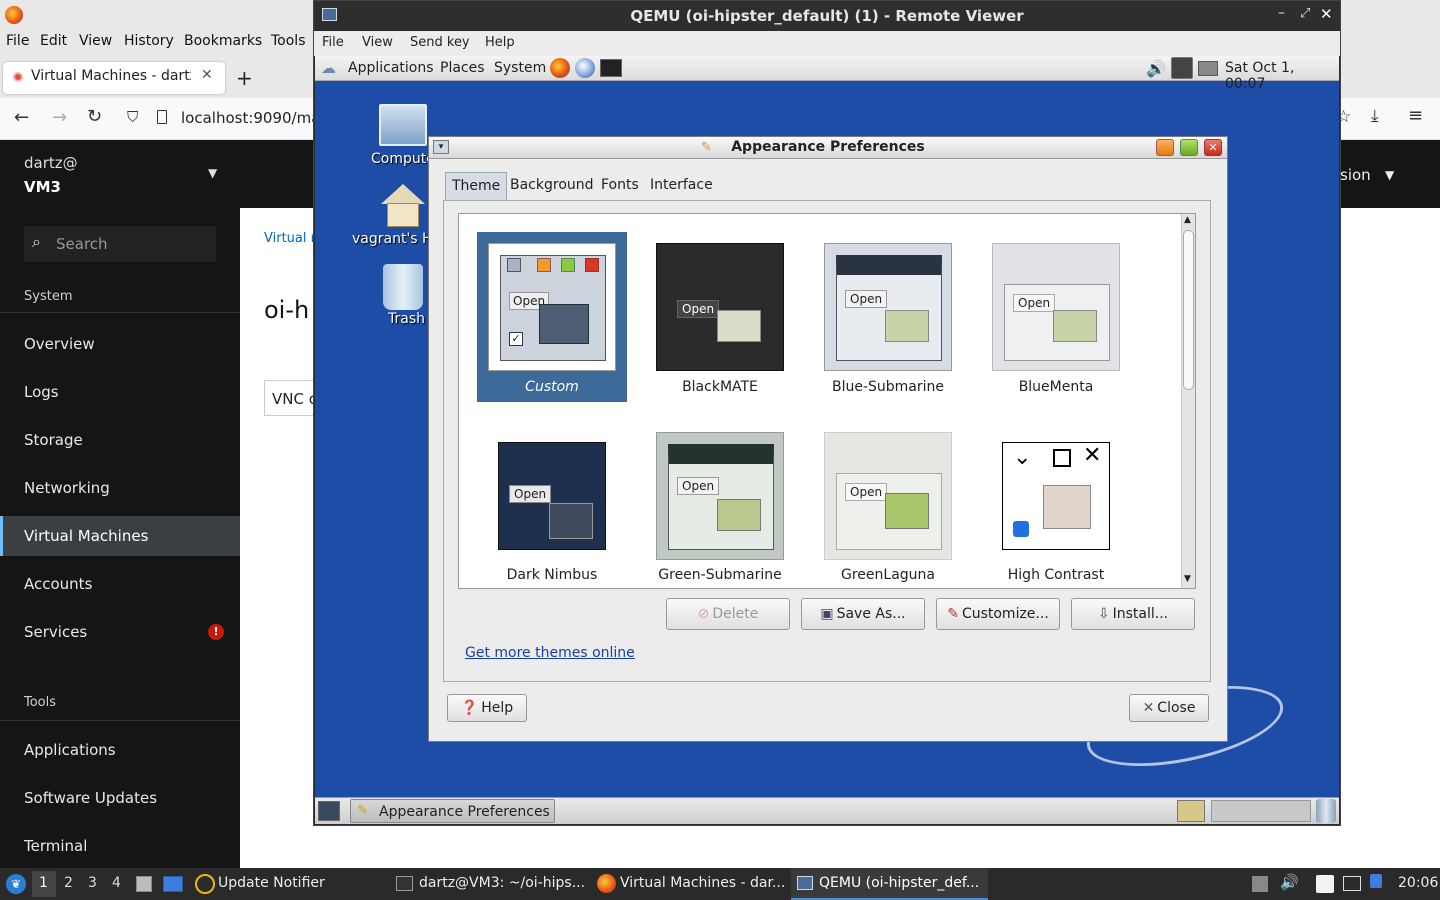 Image resolution: width=1440 pixels, height=900 pixels. I want to click on tray-clipboard-icon, so click(1325, 884).